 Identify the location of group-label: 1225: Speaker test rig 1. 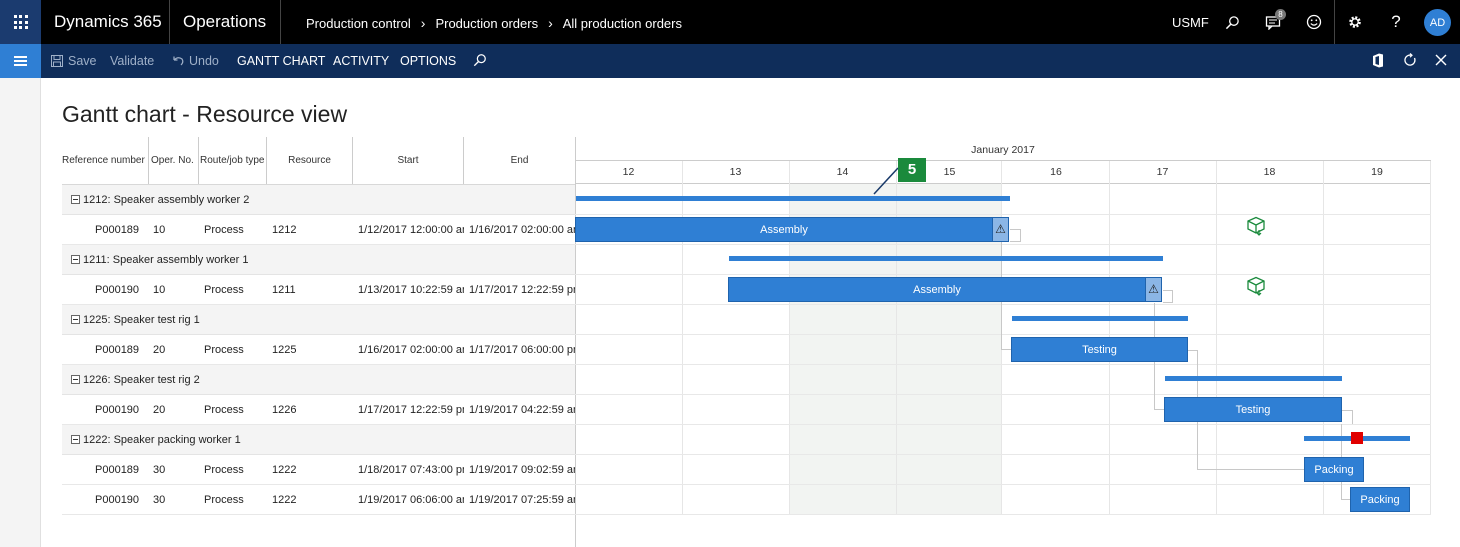
(141, 319).